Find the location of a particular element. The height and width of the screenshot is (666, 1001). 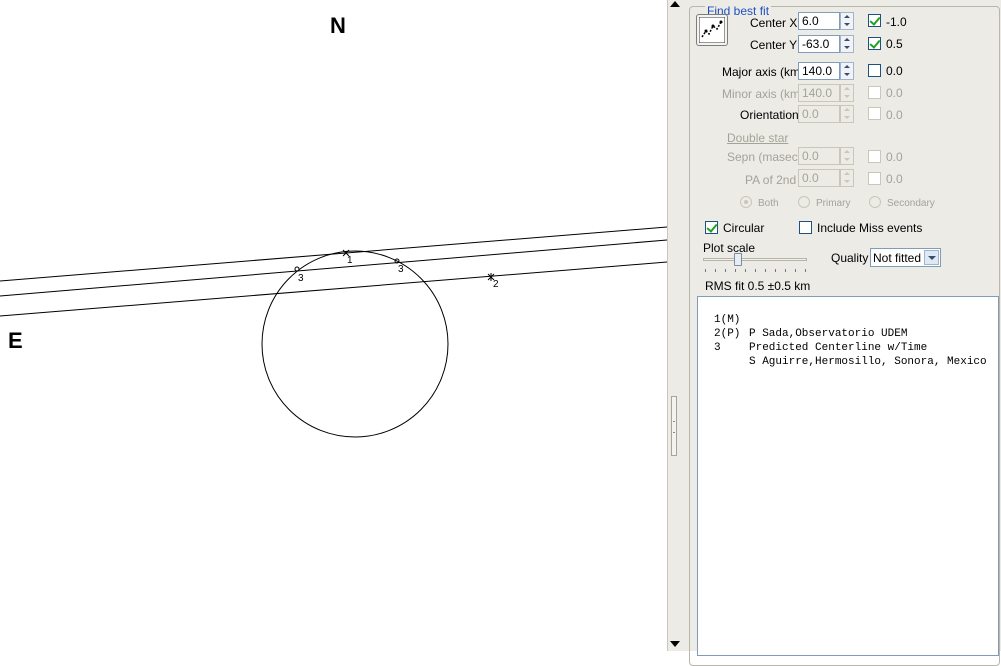

center-y-field: -63.0 is located at coordinates (819, 44).